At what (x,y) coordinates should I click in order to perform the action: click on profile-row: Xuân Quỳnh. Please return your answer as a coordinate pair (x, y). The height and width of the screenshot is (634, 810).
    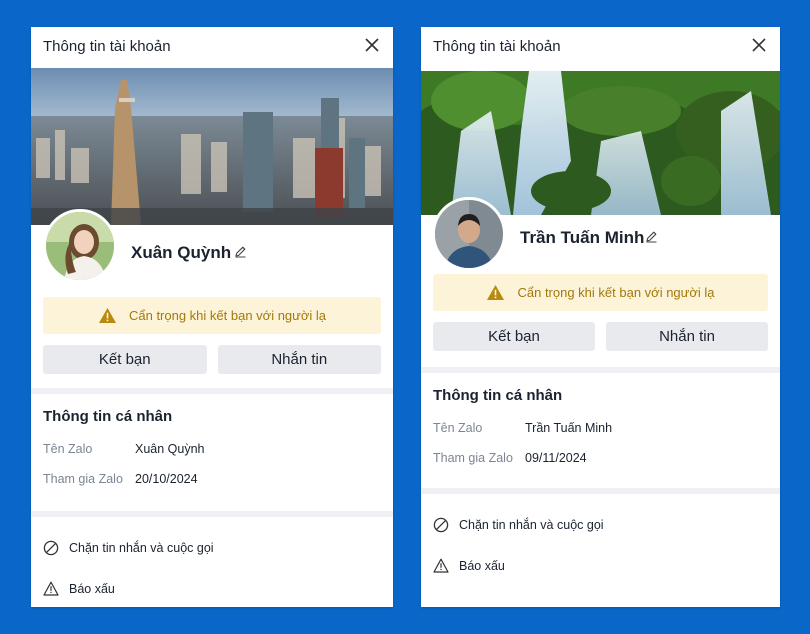
    Looking at the image, I should click on (212, 253).